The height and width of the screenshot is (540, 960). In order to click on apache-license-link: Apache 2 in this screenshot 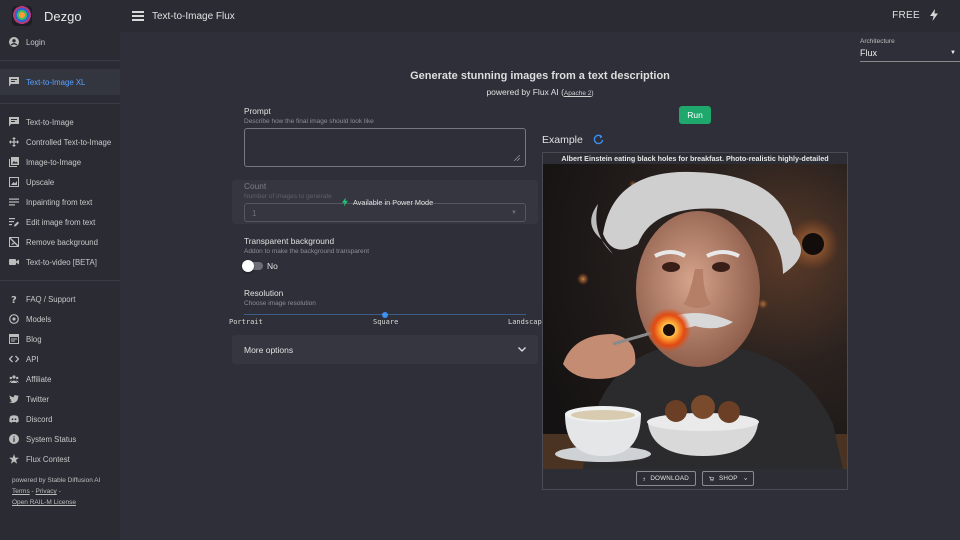, I will do `click(577, 93)`.